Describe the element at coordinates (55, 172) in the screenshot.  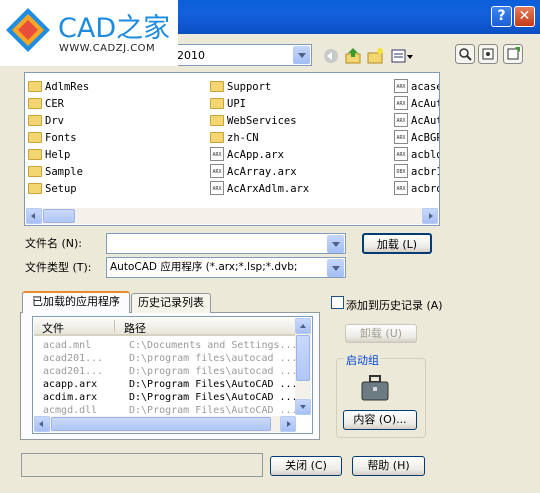
I see `list-item: Sample` at that location.